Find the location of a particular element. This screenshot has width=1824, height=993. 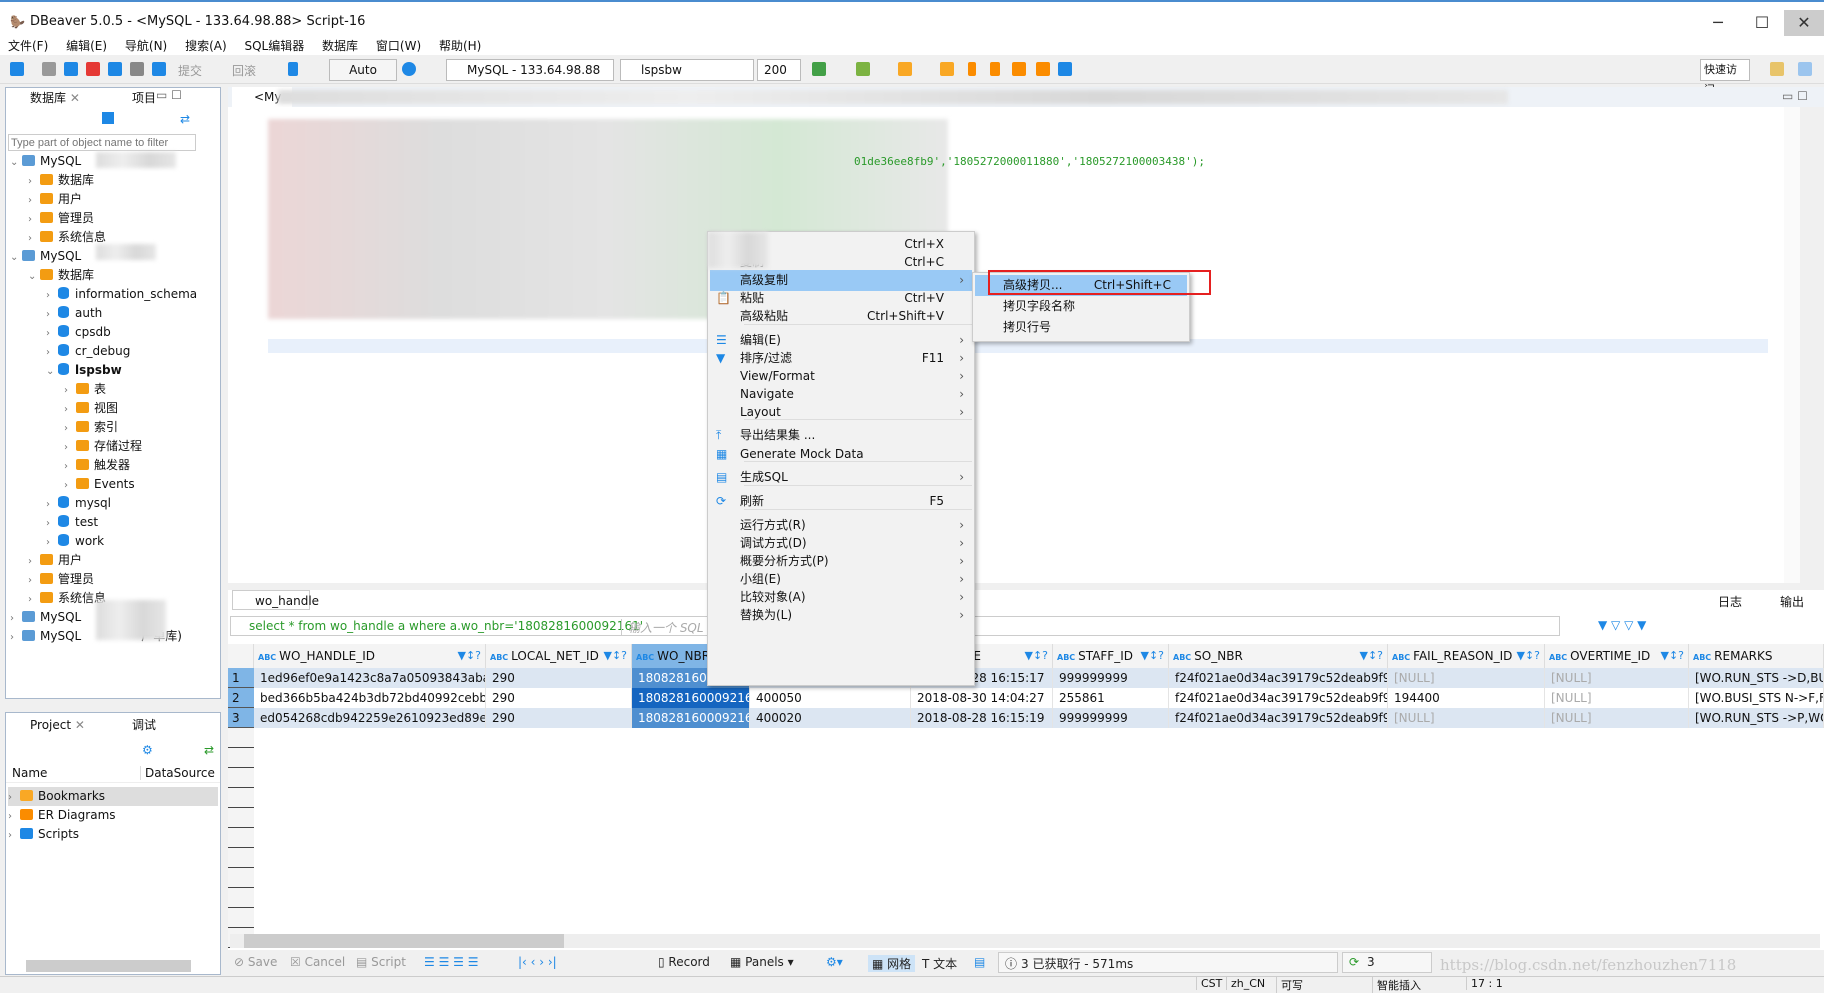

history-icon is located at coordinates (409, 69).